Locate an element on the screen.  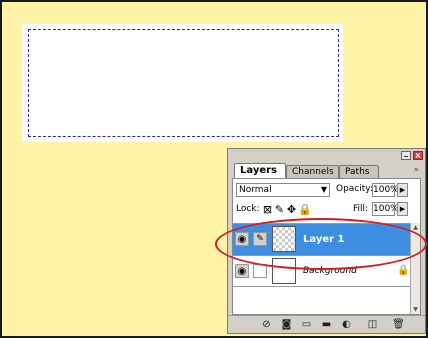
chevron-down-icon: ▼ is located at coordinates (323, 189).